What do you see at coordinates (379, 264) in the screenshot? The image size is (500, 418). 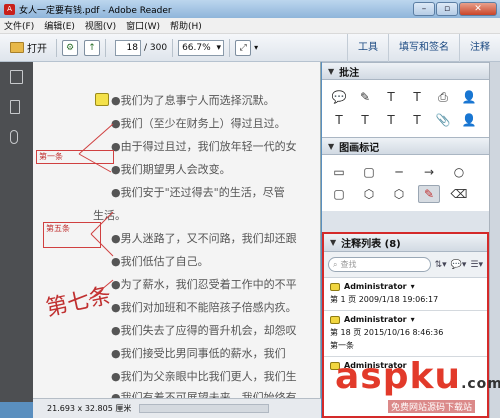 I see `comment-search-input: ⌕ 查找` at bounding box center [379, 264].